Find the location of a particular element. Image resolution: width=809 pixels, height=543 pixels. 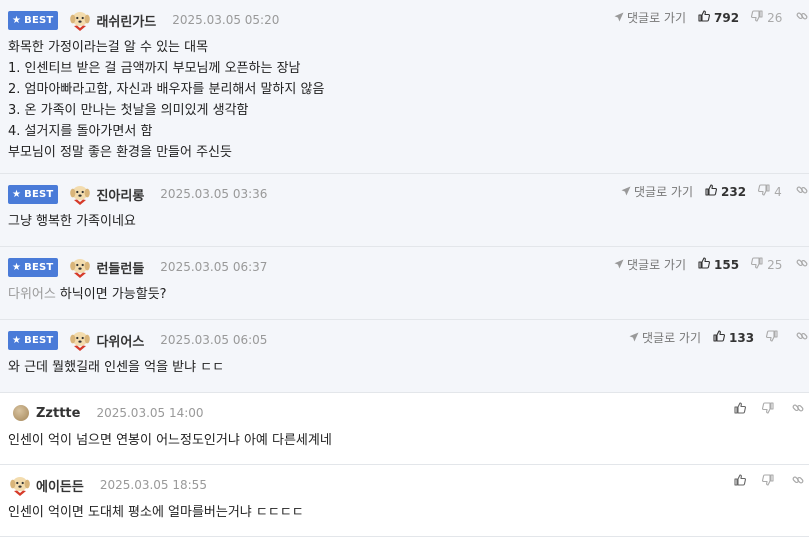

comment-actions: 댓글로 가기 133 is located at coordinates (718, 337).